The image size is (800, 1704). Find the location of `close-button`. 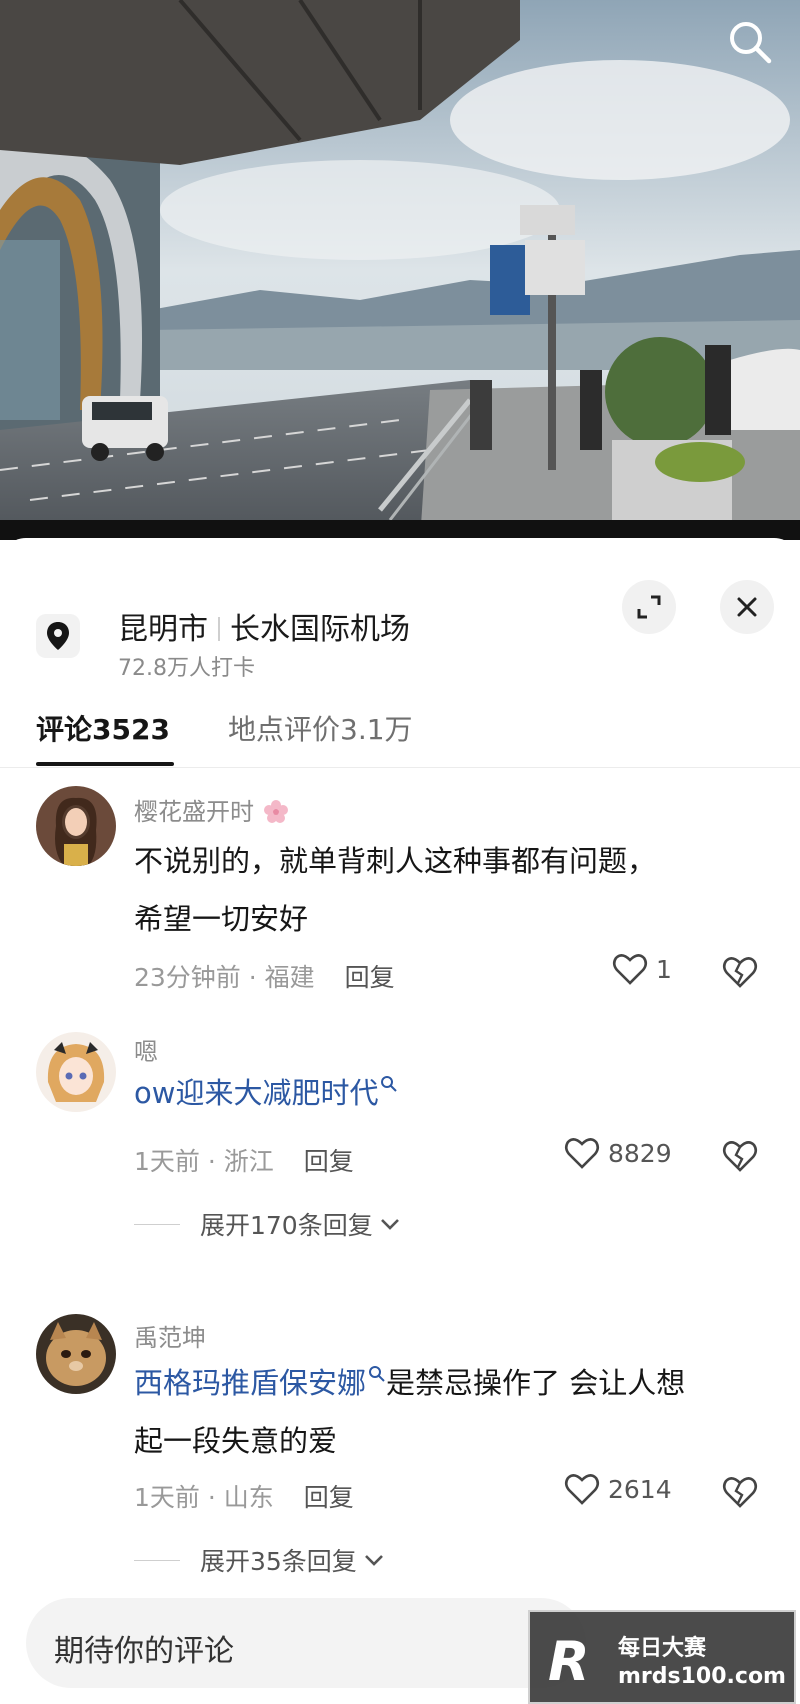

close-button is located at coordinates (747, 607).